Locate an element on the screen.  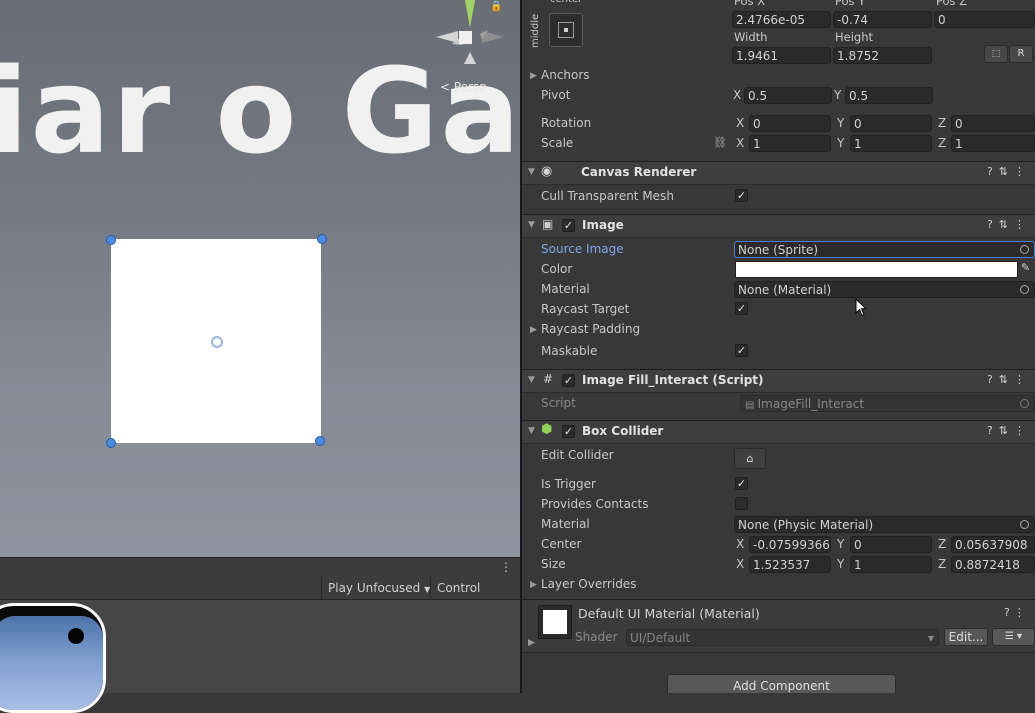
rotation-label: Rotation is located at coordinates (566, 123).